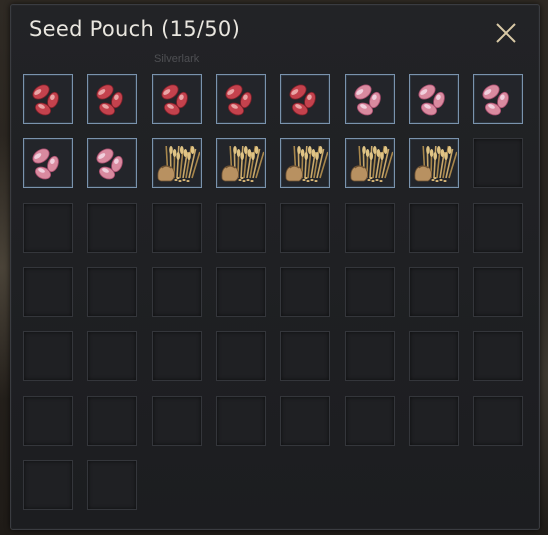 Image resolution: width=548 pixels, height=535 pixels. I want to click on background-world-label: Silverlark, so click(177, 59).